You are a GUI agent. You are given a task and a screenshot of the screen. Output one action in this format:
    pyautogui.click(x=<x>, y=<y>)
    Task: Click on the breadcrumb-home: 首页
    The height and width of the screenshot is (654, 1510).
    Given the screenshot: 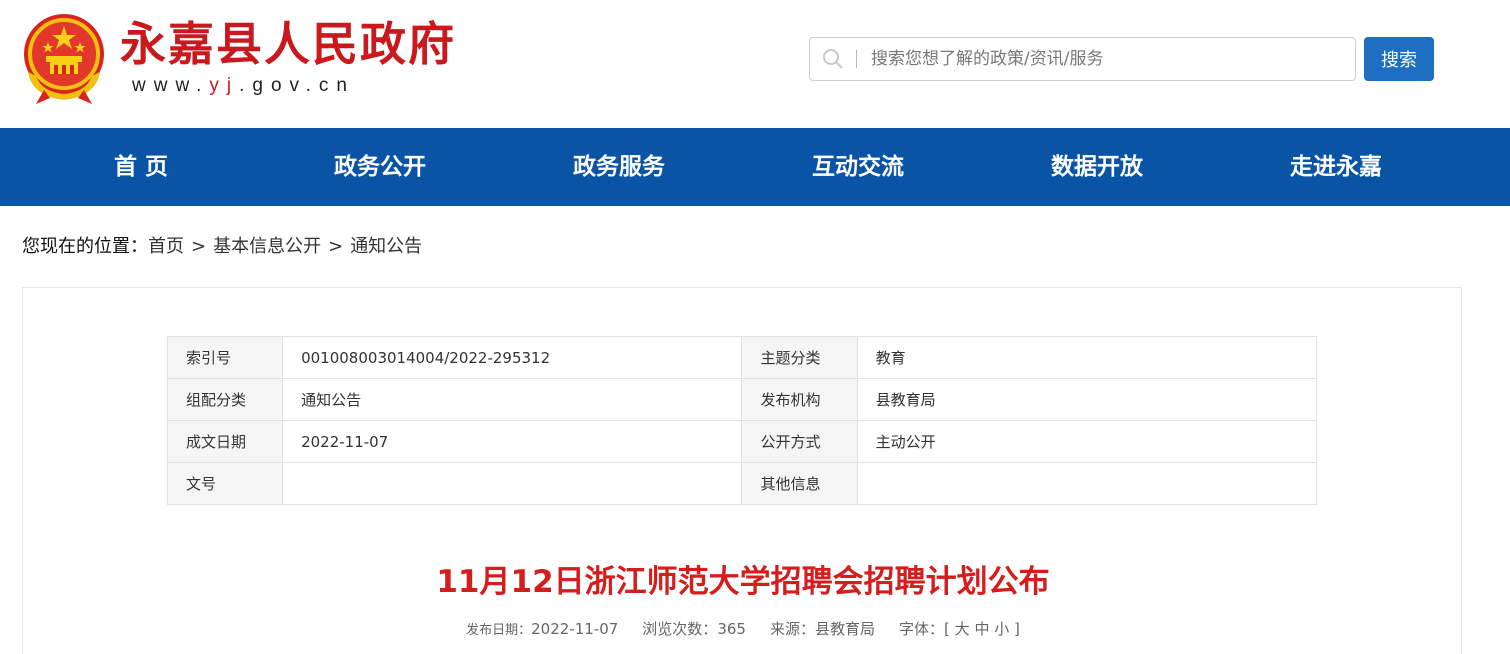 What is the action you would take?
    pyautogui.click(x=166, y=246)
    